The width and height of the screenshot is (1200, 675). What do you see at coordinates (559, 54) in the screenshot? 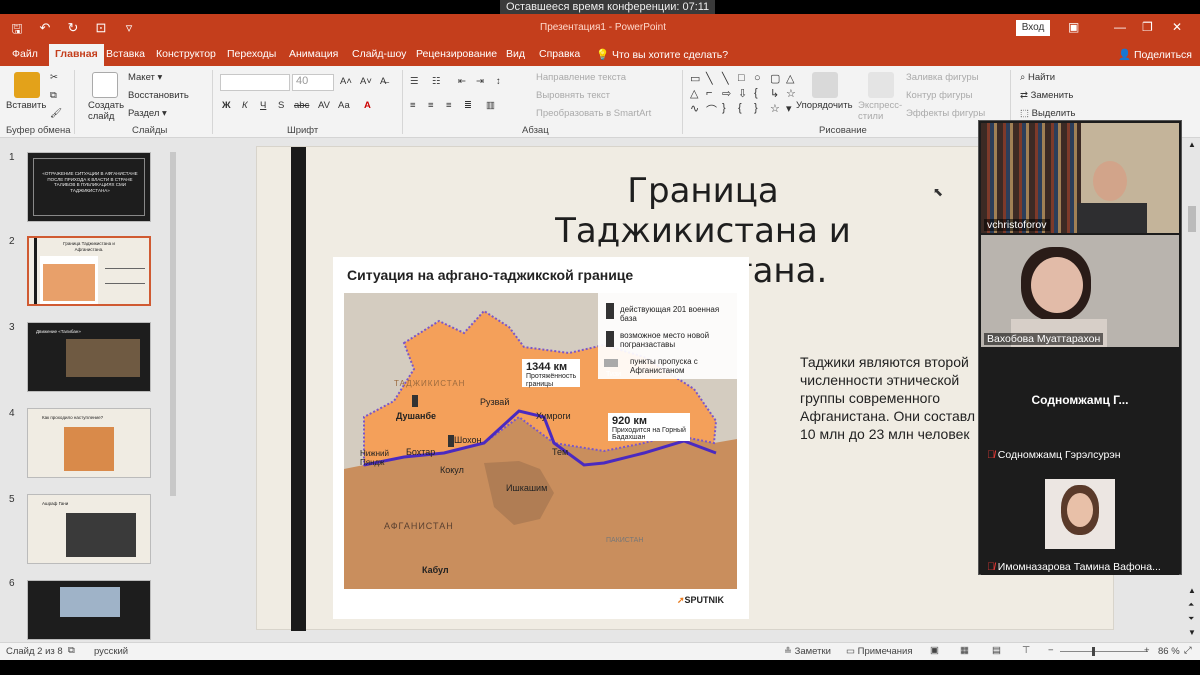
I see `tab-help: Справка` at bounding box center [559, 54].